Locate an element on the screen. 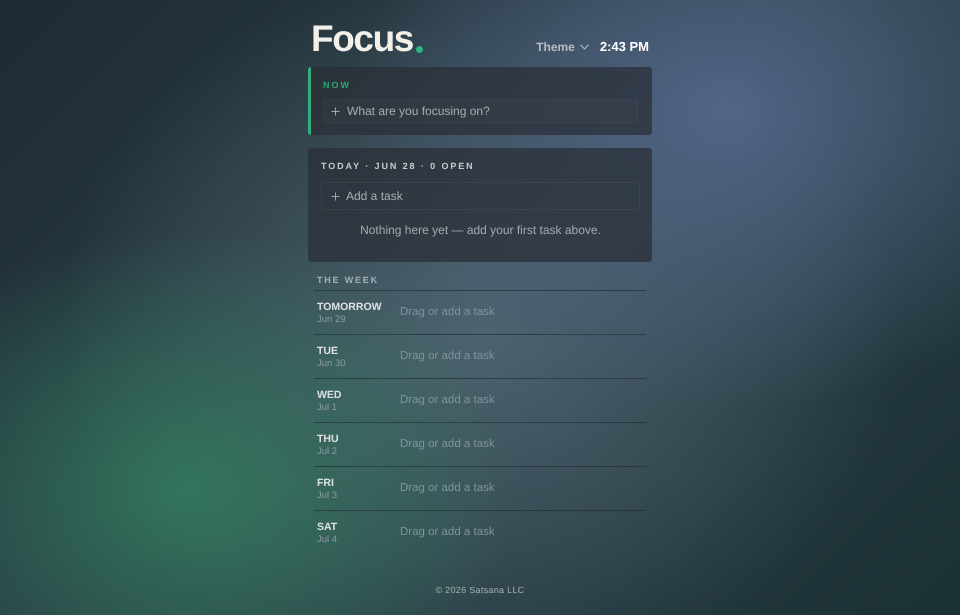  day-date: Jul 4 is located at coordinates (327, 539).